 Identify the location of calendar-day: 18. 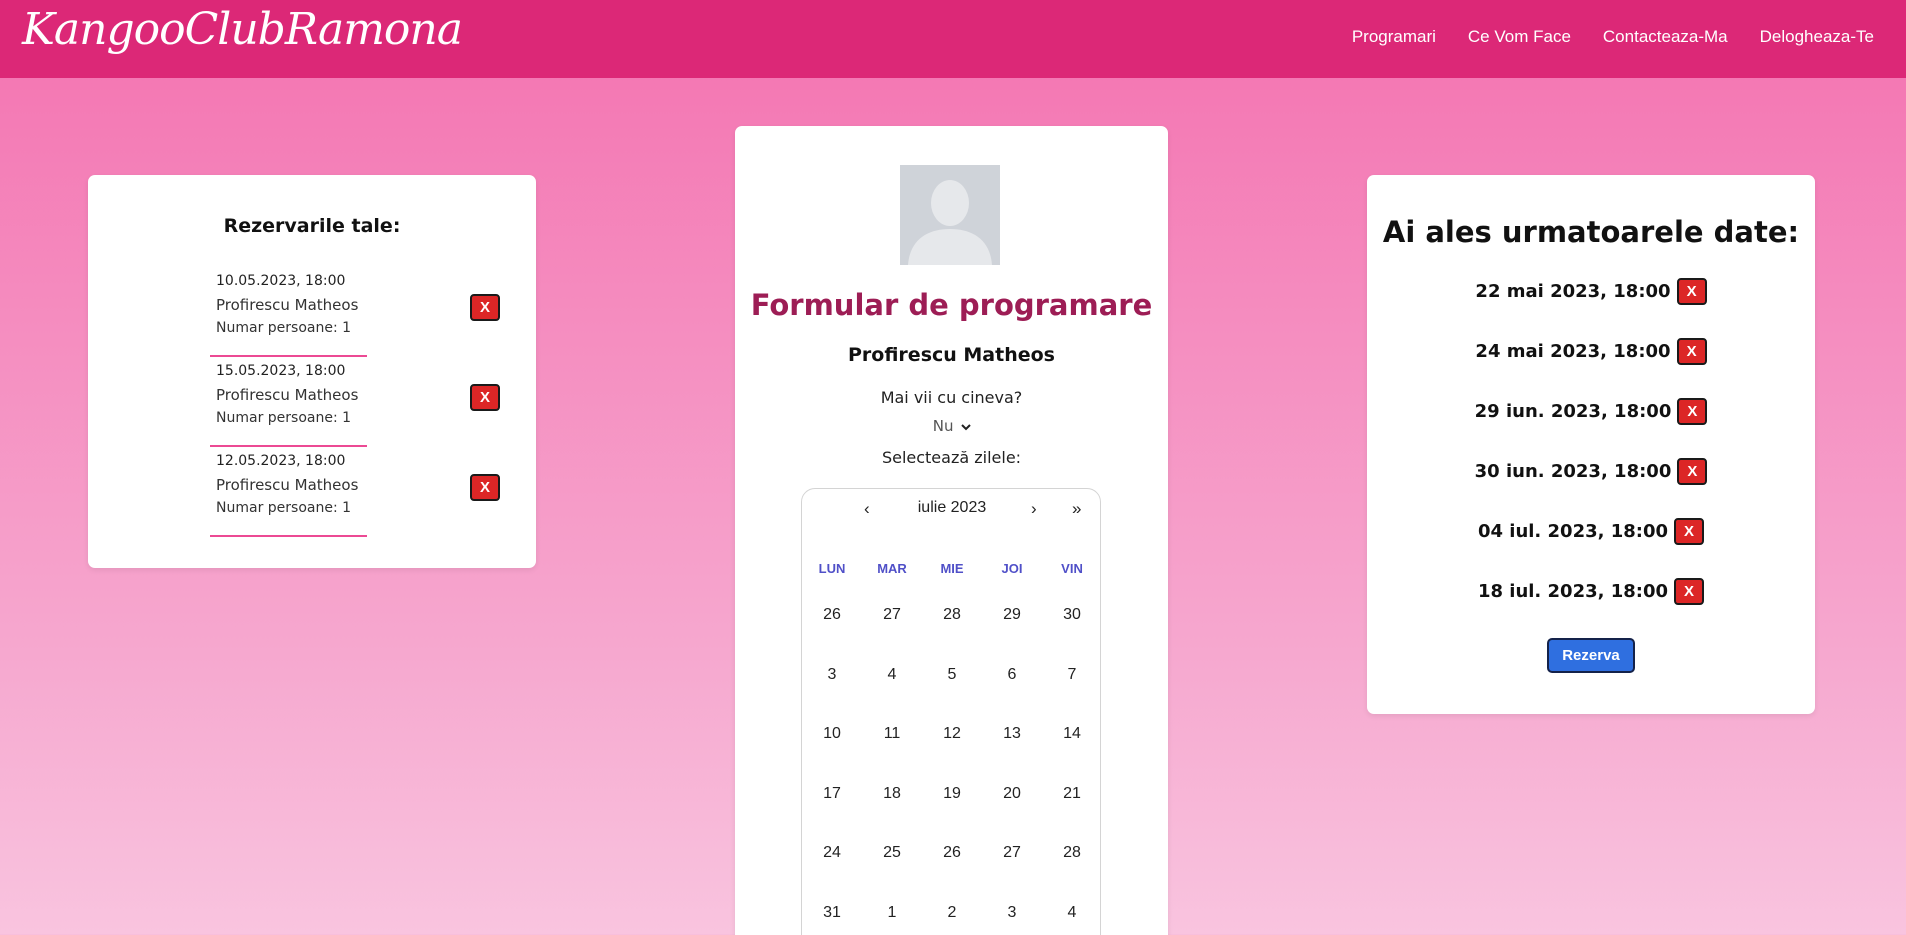
(892, 794).